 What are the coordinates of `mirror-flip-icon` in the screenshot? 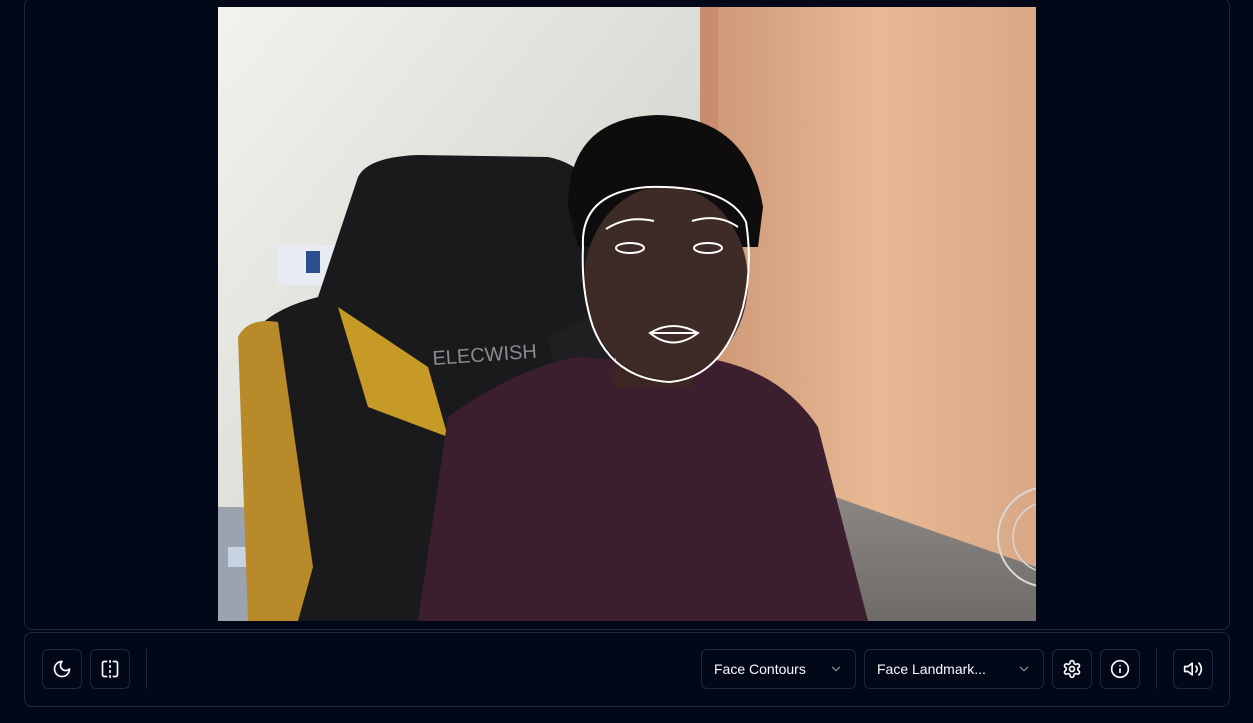 It's located at (110, 669).